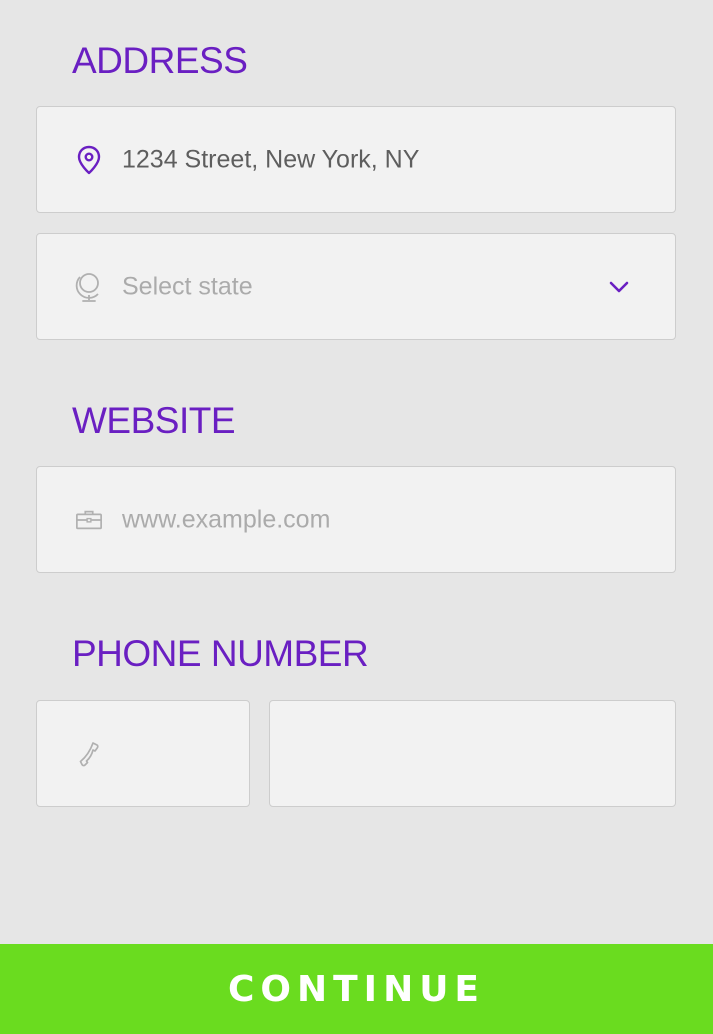 The height and width of the screenshot is (1034, 713). Describe the element at coordinates (89, 159) in the screenshot. I see `location-pin-icon` at that location.